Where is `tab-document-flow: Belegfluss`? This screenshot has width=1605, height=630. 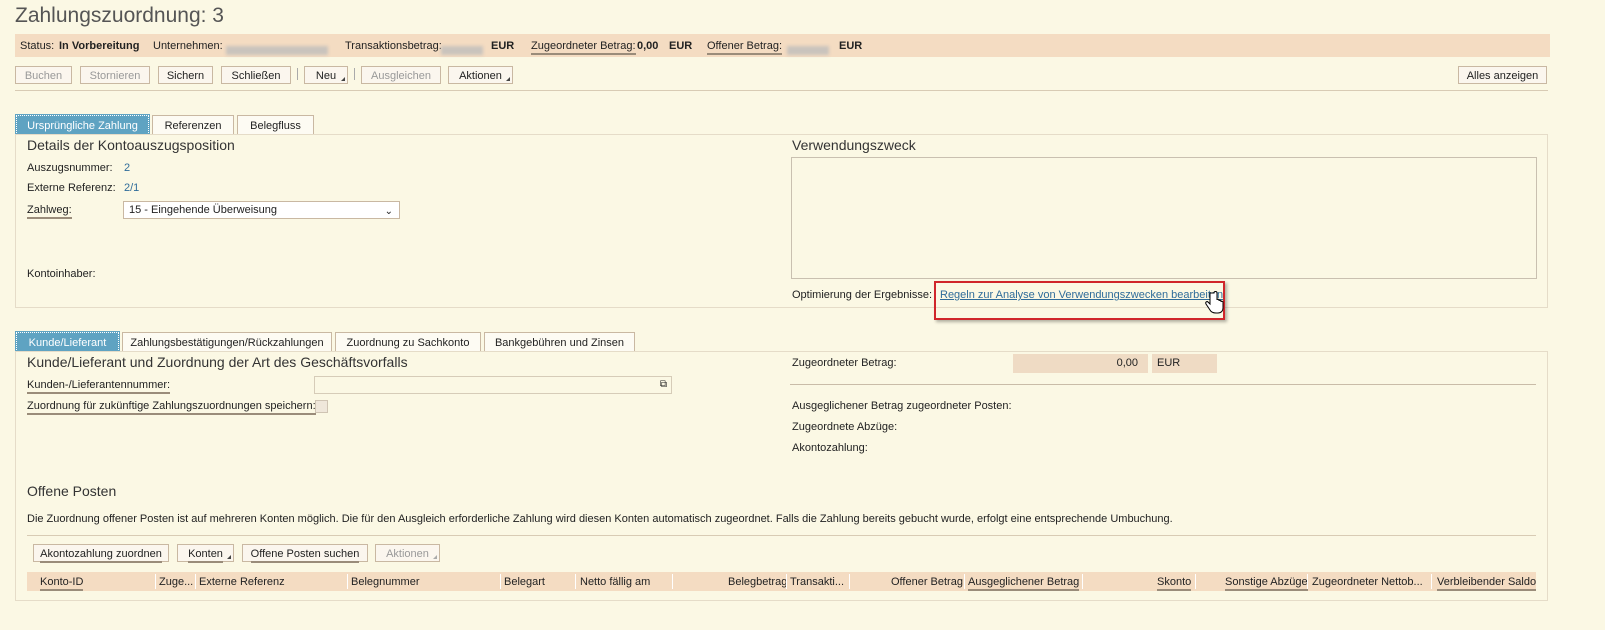
tab-document-flow: Belegfluss is located at coordinates (275, 125).